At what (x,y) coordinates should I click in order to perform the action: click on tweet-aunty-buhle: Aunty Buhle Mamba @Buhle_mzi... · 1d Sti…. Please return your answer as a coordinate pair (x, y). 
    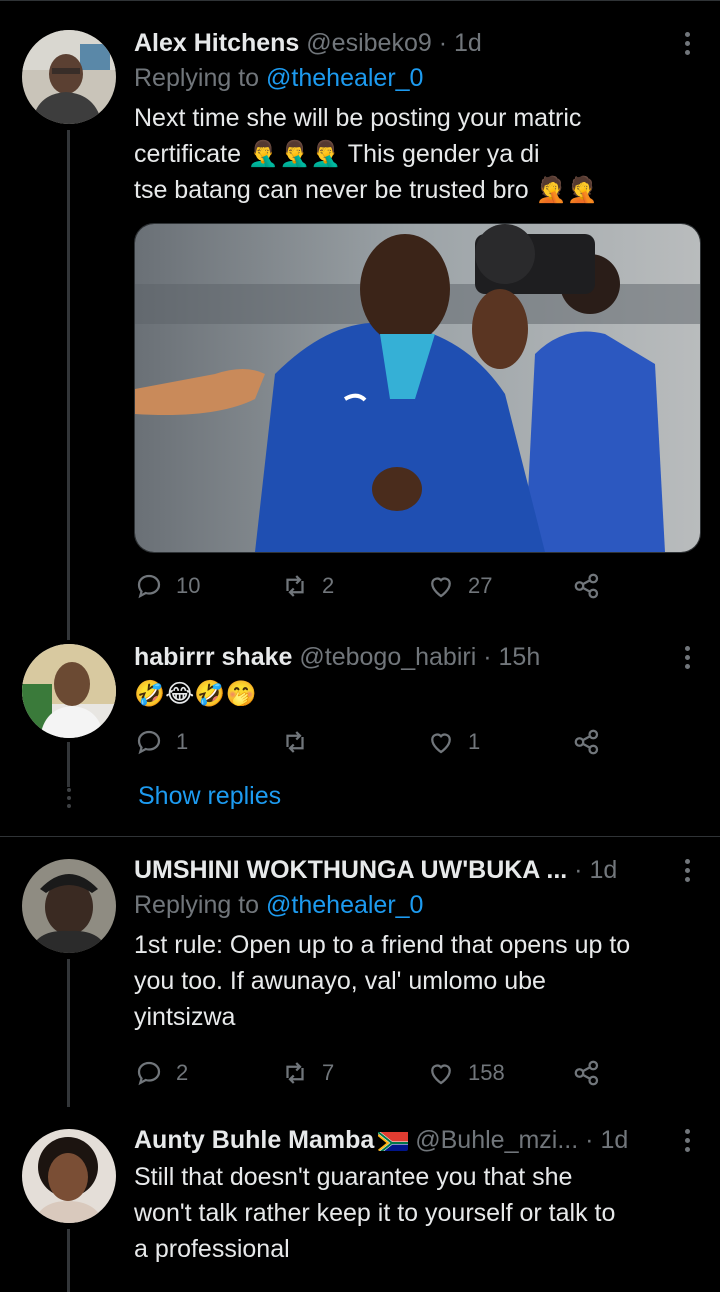
    Looking at the image, I should click on (360, 1199).